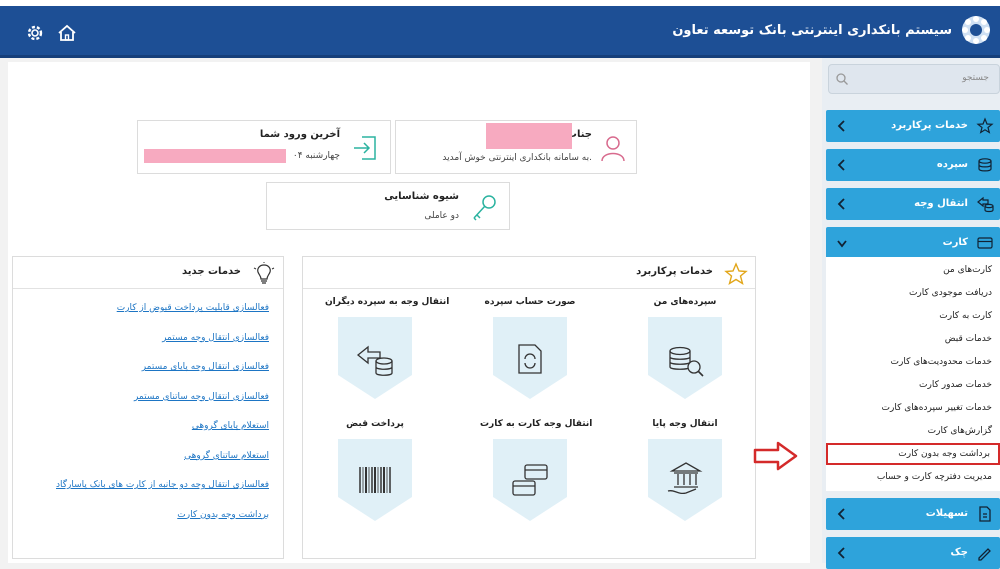  I want to click on menu-deposit: سپرده, so click(913, 165).